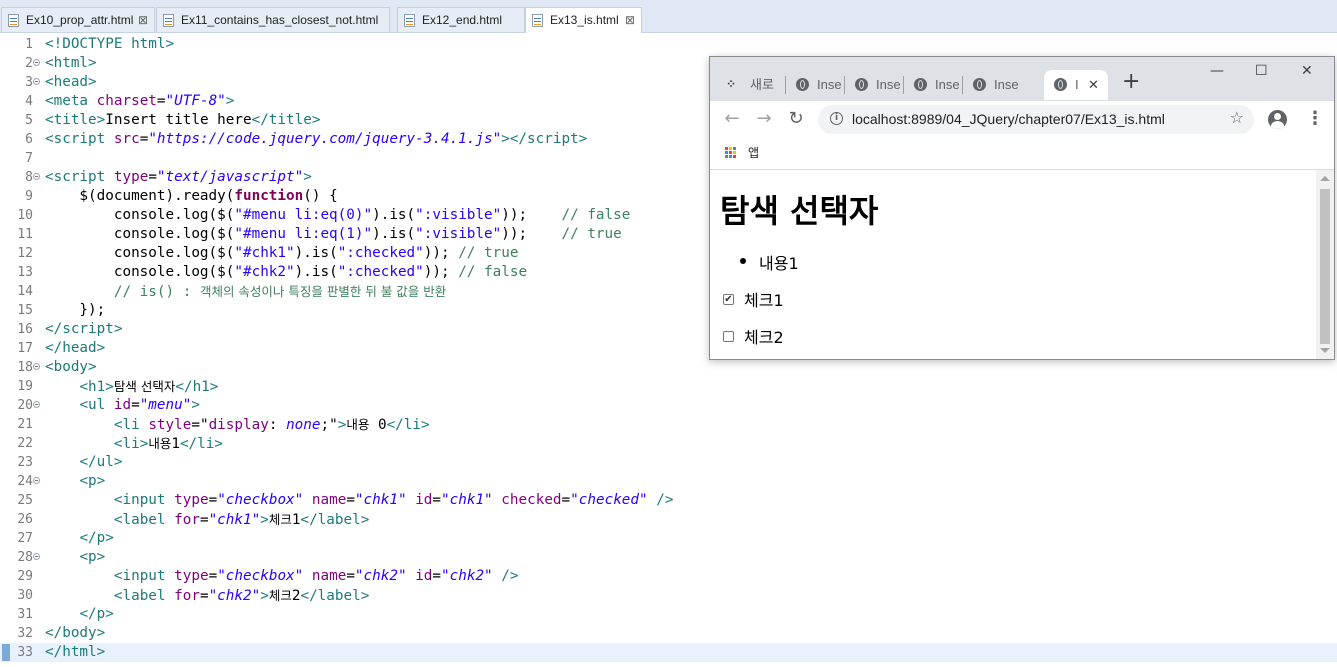 The image size is (1337, 667). What do you see at coordinates (25, 272) in the screenshot?
I see `line-number: 13` at bounding box center [25, 272].